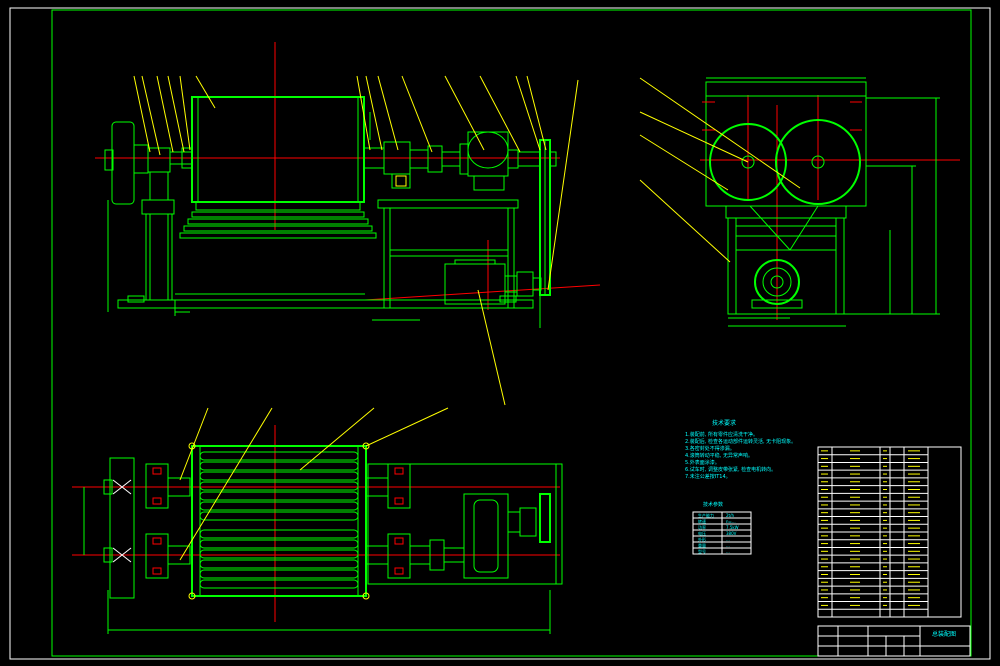 The image size is (1000, 666). I want to click on notes-line: 2.装配后, 检查各运动部件运转灵活, 无卡阻现象。, so click(740, 441).